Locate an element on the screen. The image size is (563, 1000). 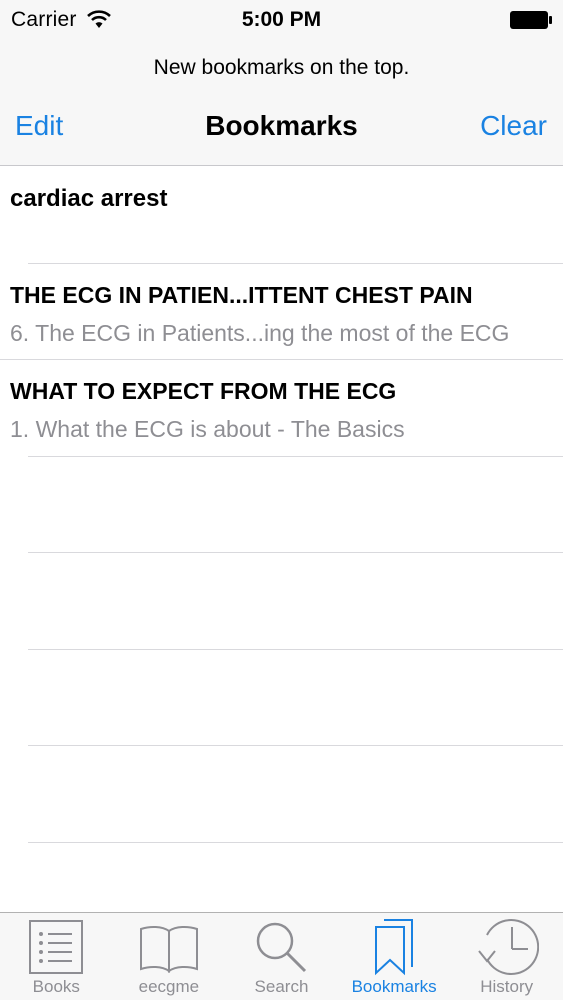
bookmark-title: WHAT TO EXPECT FROM THE ECG is located at coordinates (203, 391).